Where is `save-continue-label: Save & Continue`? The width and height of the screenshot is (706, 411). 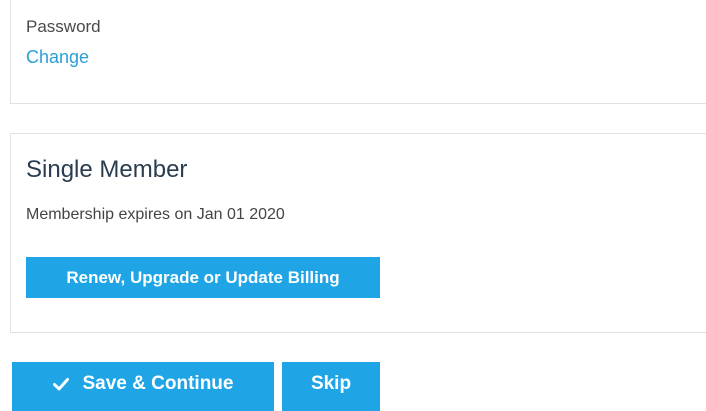
save-continue-label: Save & Continue is located at coordinates (158, 383).